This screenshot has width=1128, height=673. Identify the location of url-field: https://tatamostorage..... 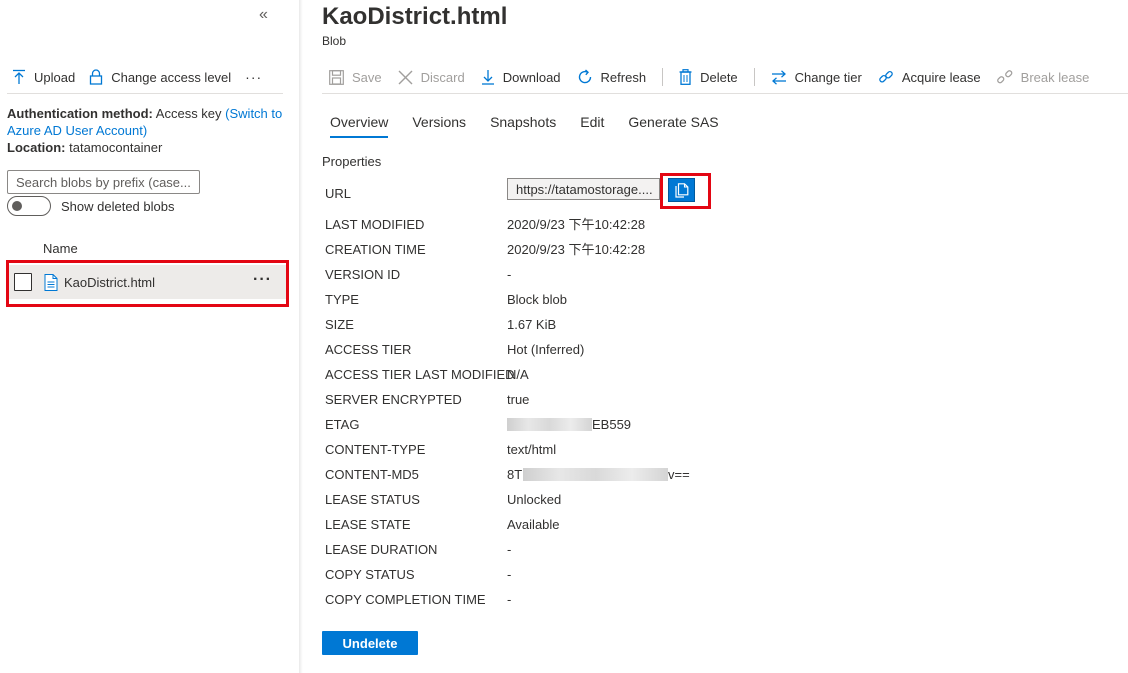
(583, 189).